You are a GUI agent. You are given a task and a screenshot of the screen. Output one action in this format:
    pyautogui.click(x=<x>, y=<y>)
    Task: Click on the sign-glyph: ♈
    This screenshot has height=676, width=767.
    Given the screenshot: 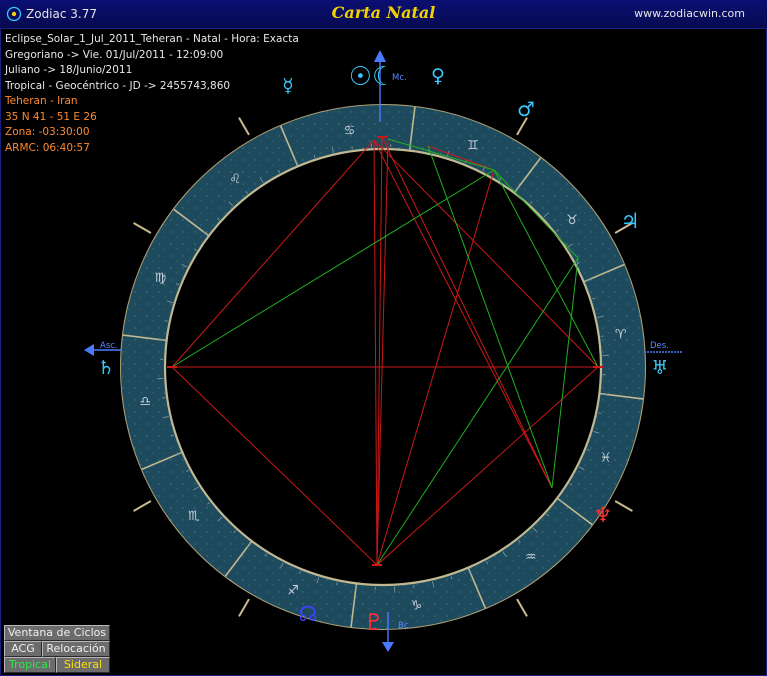 What is the action you would take?
    pyautogui.click(x=621, y=335)
    